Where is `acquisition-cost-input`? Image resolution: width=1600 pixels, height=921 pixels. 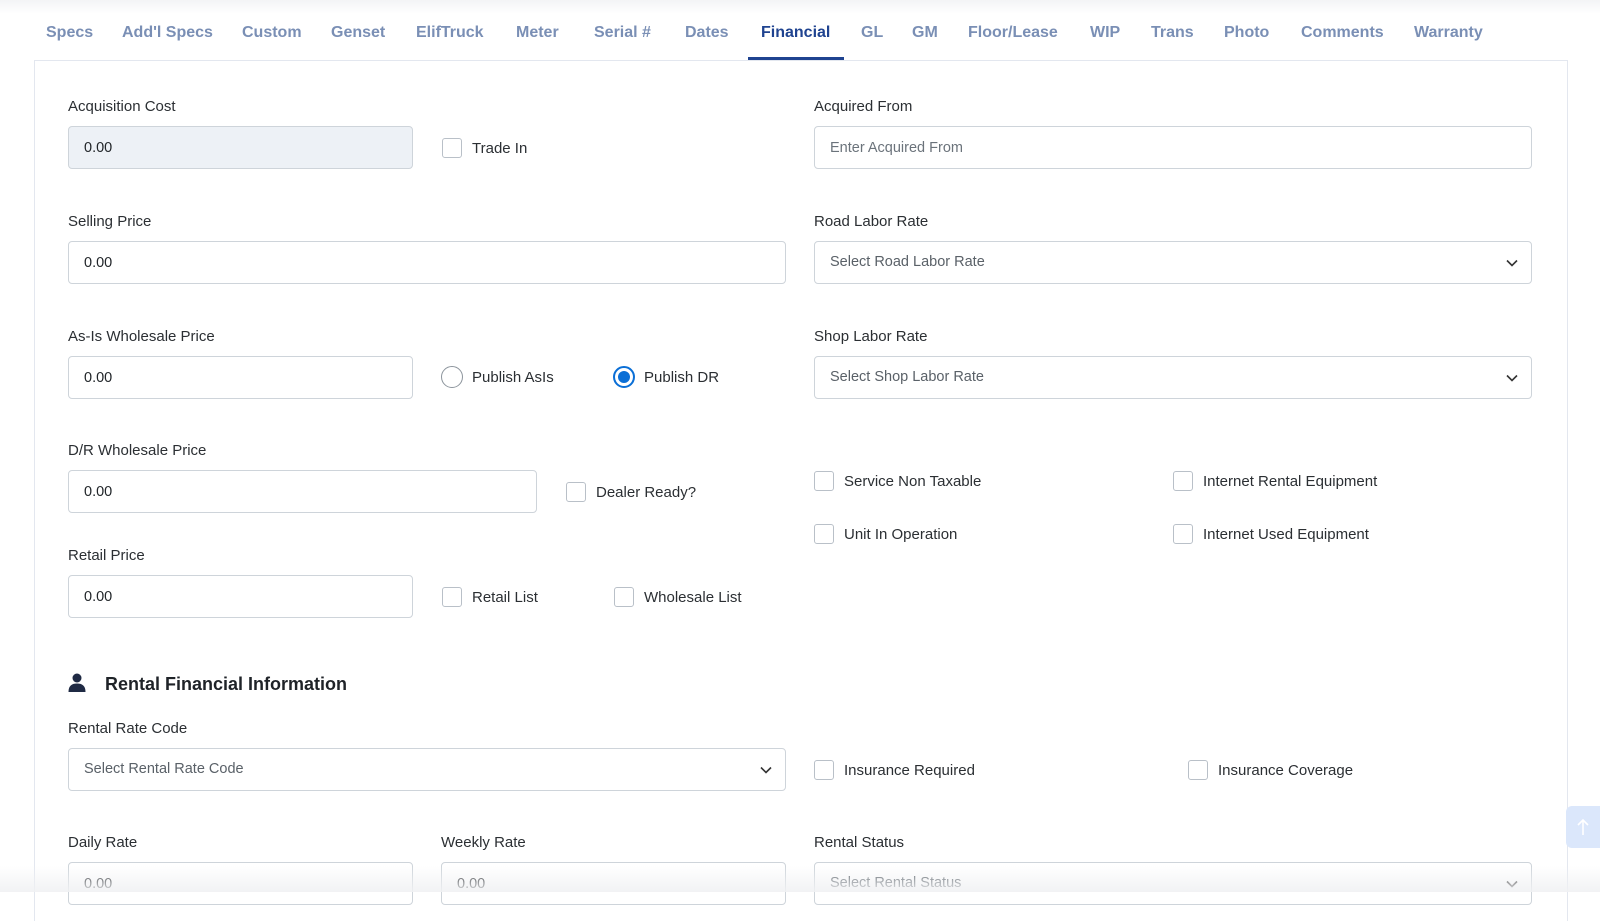
acquisition-cost-input is located at coordinates (240, 147).